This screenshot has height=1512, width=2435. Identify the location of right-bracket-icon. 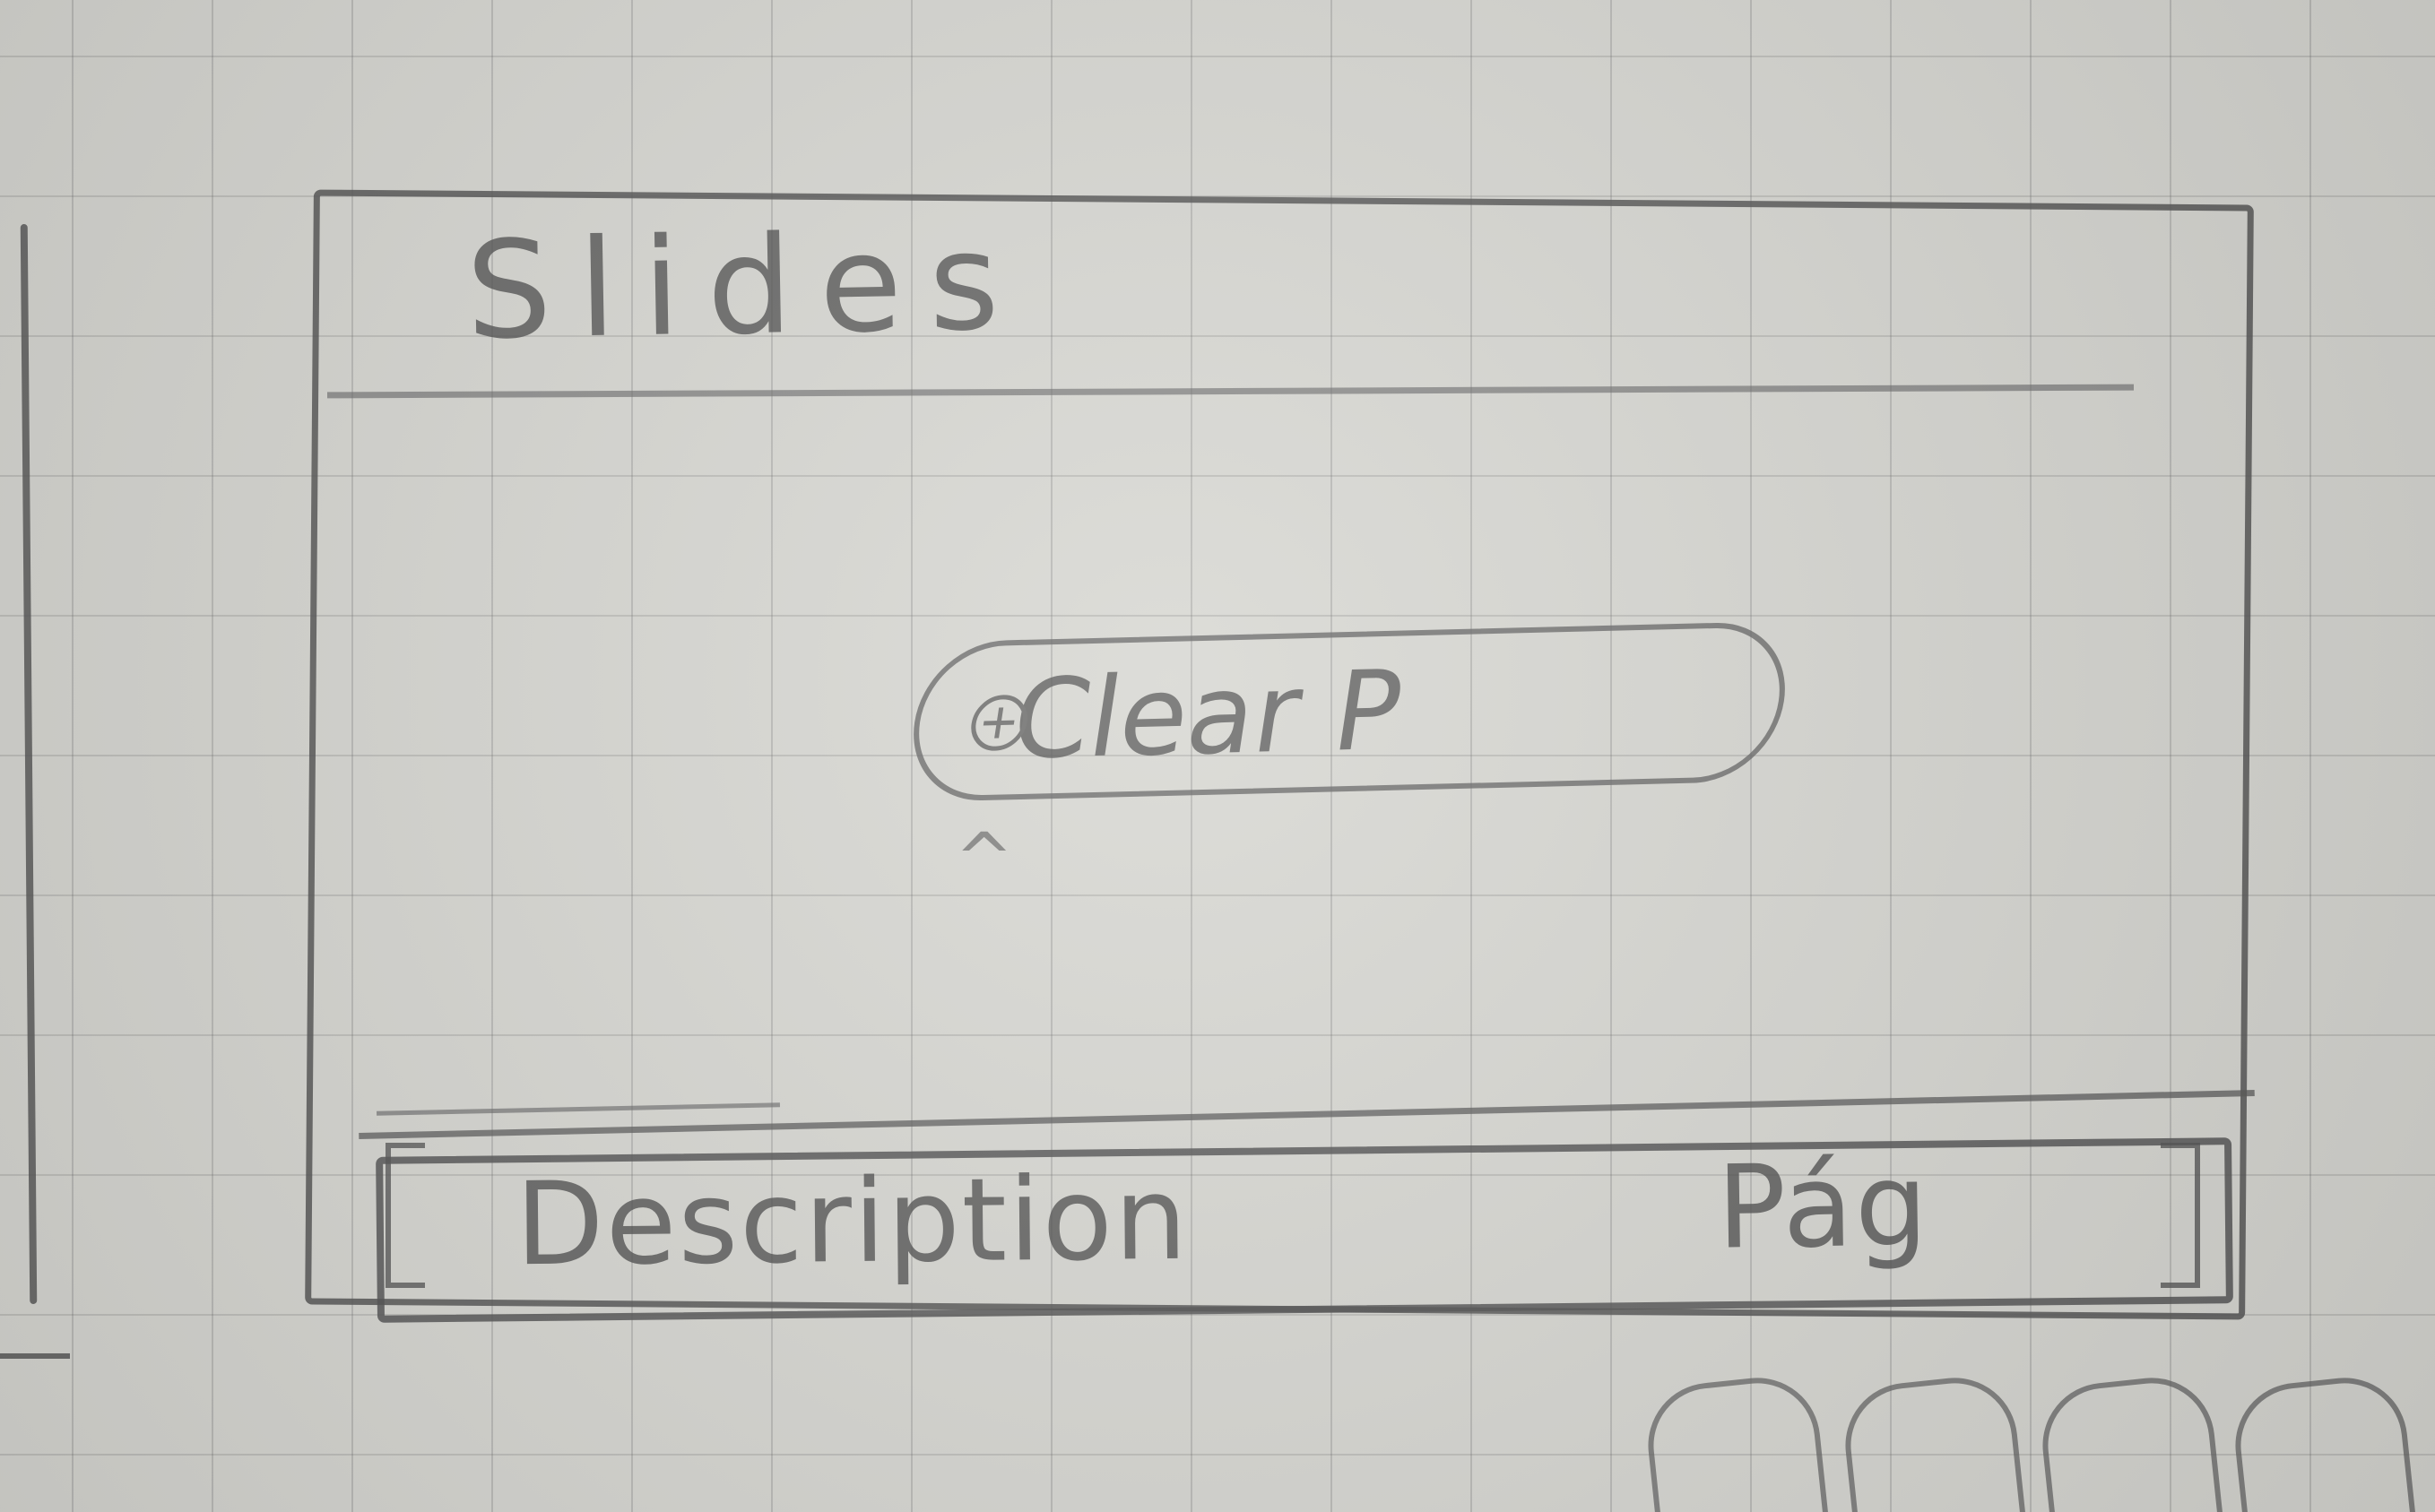
(2180, 1215).